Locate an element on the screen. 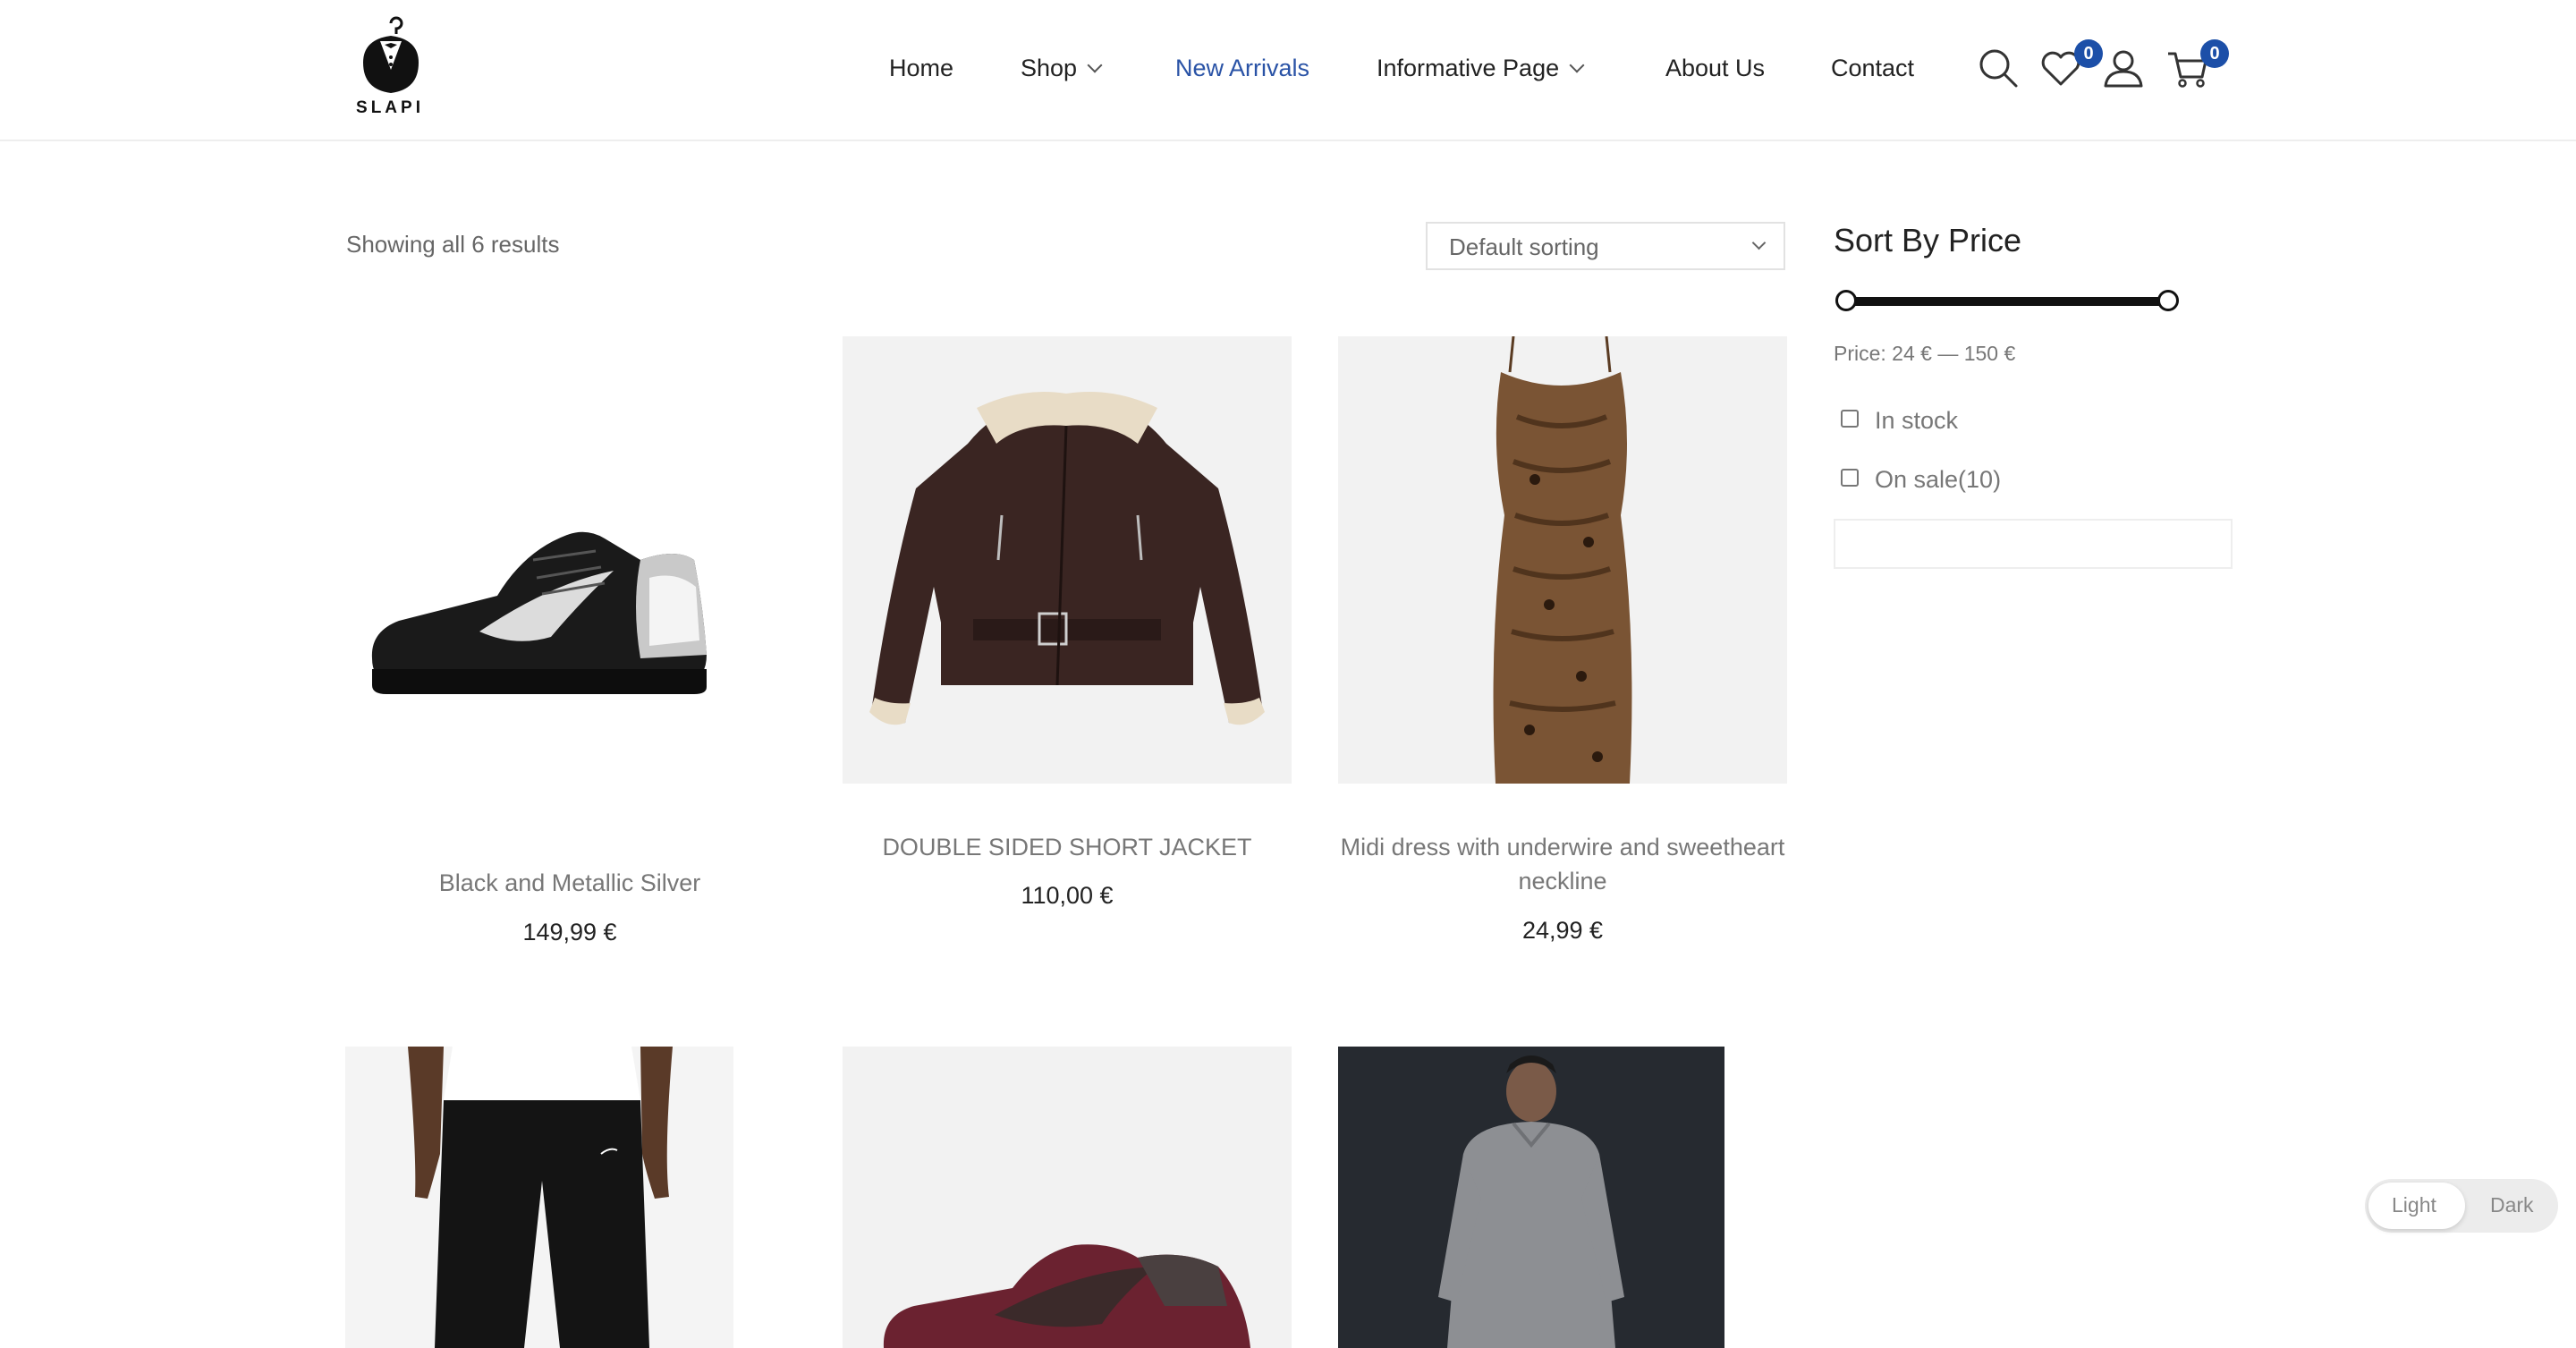 The height and width of the screenshot is (1348, 2576). dress-image is located at coordinates (1562, 560).